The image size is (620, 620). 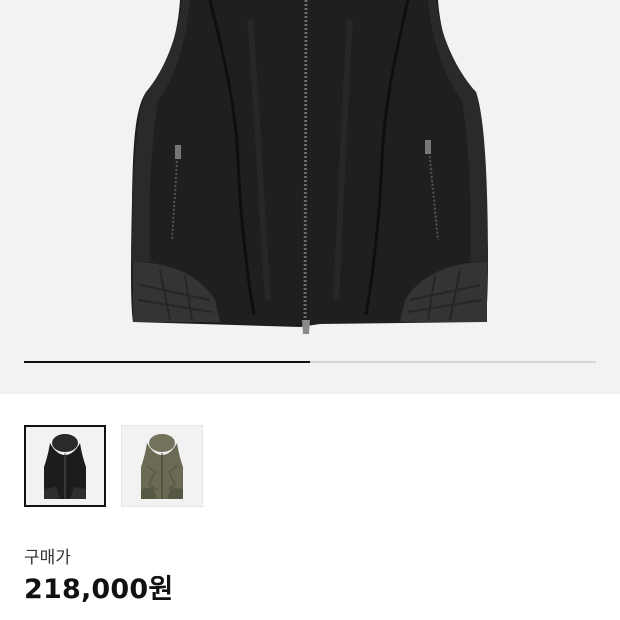 I want to click on gallery-progress-indicator, so click(x=167, y=362).